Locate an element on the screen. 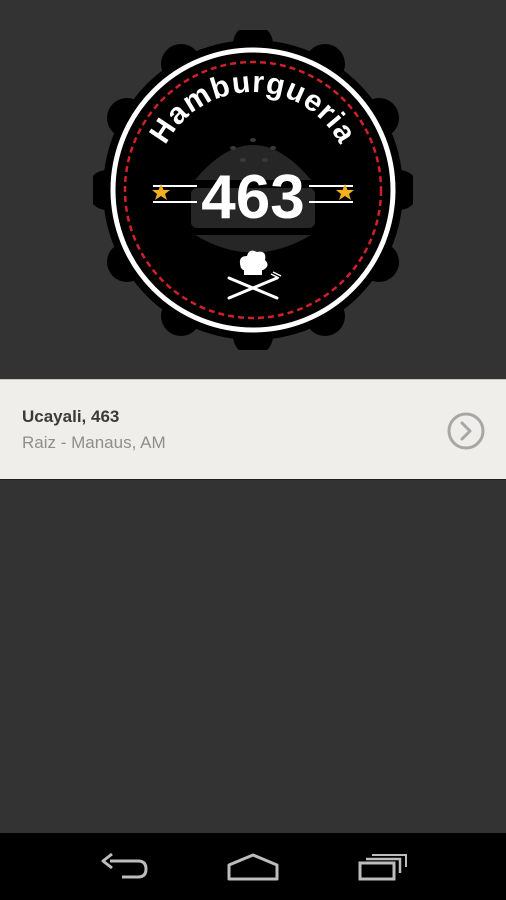 The height and width of the screenshot is (900, 506). system-nav-bar is located at coordinates (253, 866).